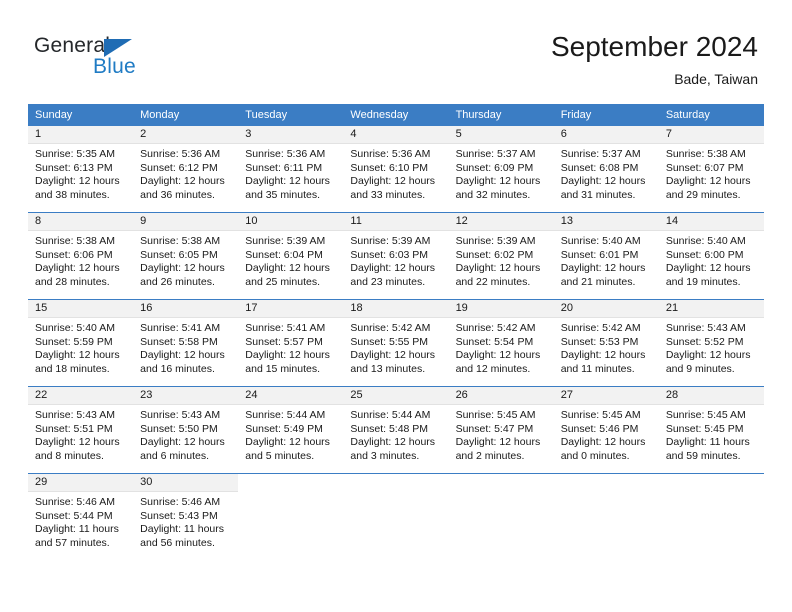  Describe the element at coordinates (390, 154) in the screenshot. I see `sunrise-time: Sunrise: 5:36 AM` at that location.